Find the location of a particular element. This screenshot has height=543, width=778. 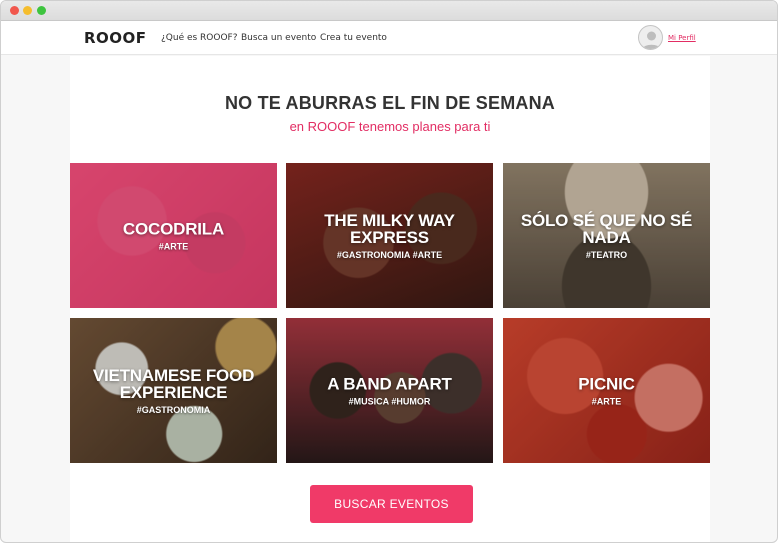

event-title: COCODRILA is located at coordinates (173, 228).